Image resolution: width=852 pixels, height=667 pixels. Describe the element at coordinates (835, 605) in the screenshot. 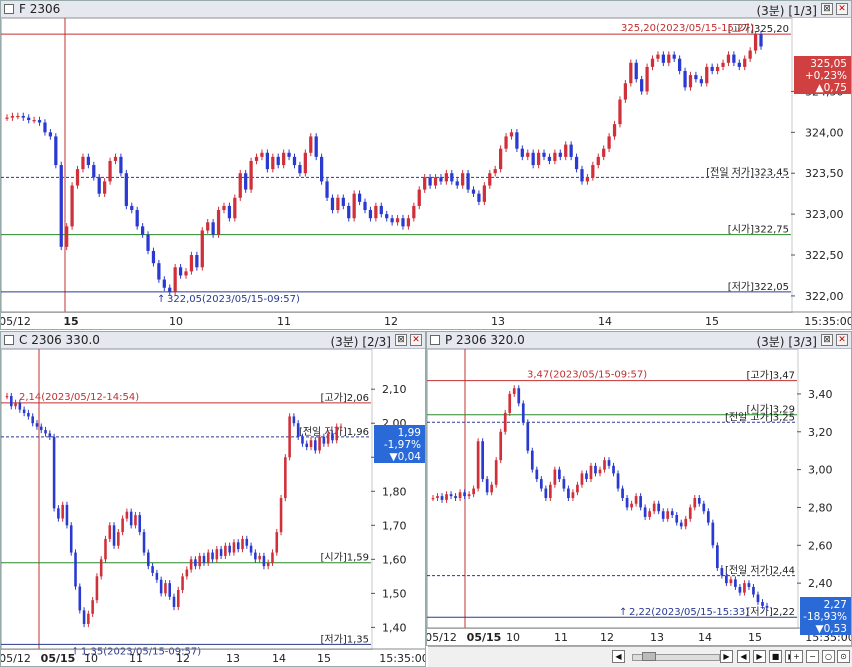

I see `current-price: 2,27` at that location.